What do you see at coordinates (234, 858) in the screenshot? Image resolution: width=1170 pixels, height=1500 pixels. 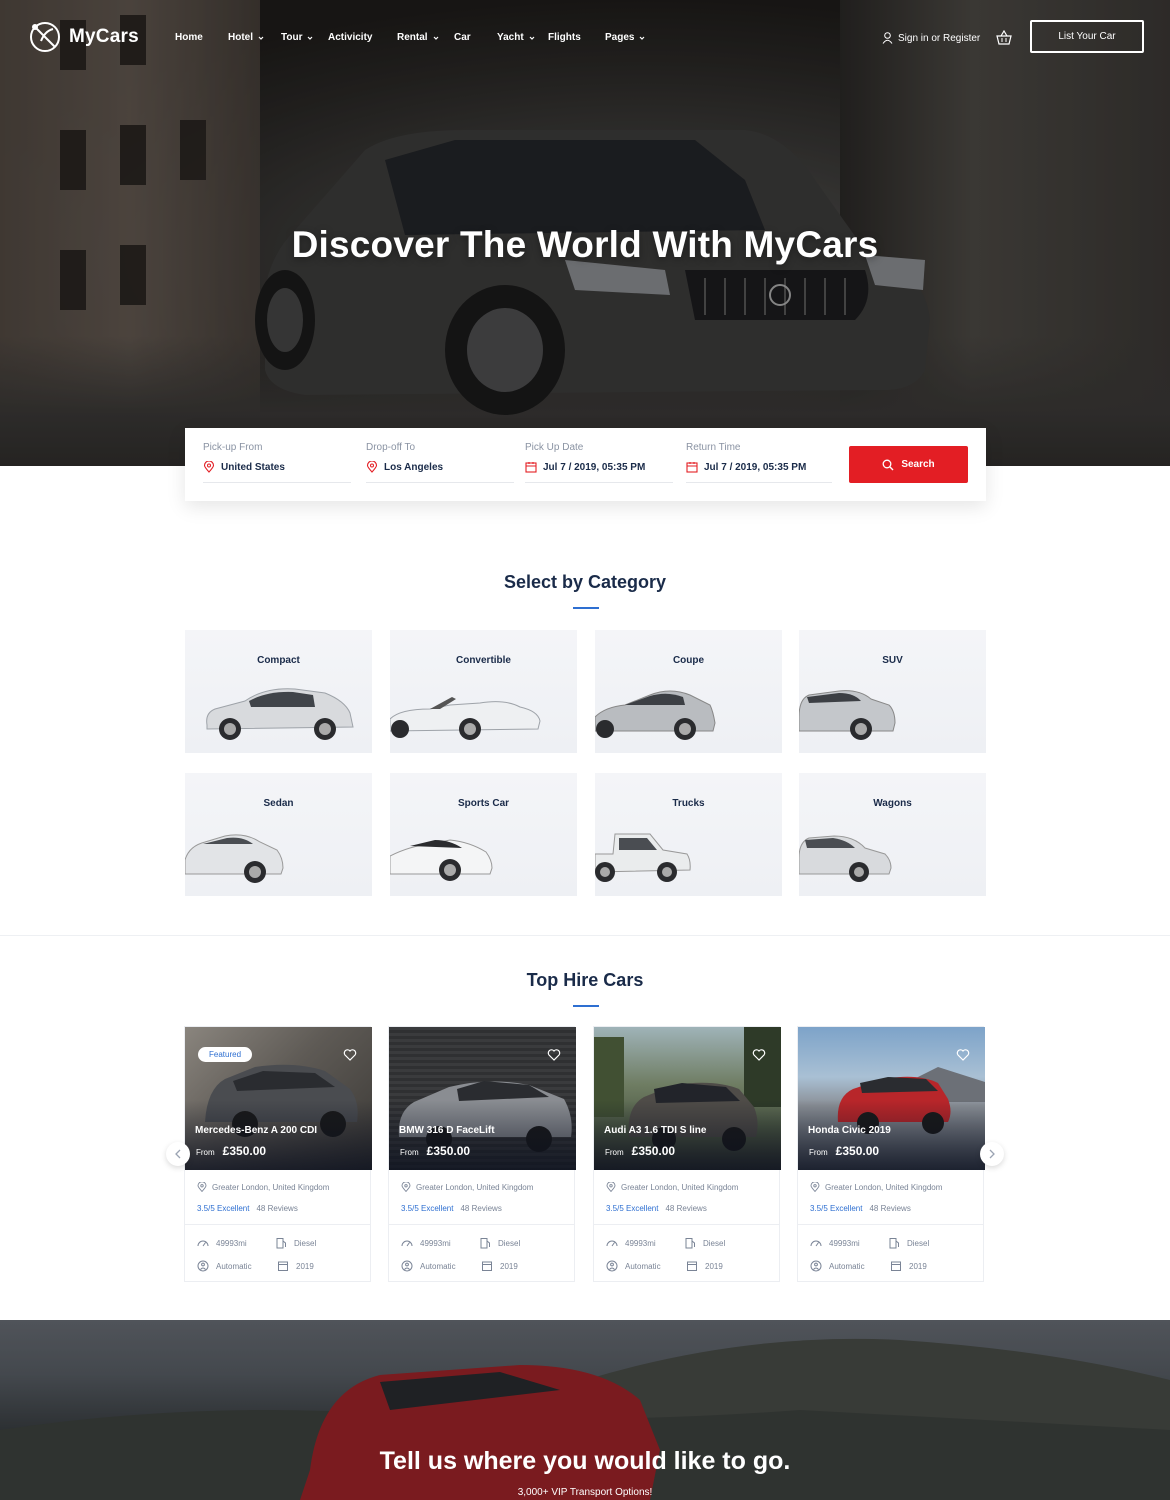 I see `sedan-car-image` at bounding box center [234, 858].